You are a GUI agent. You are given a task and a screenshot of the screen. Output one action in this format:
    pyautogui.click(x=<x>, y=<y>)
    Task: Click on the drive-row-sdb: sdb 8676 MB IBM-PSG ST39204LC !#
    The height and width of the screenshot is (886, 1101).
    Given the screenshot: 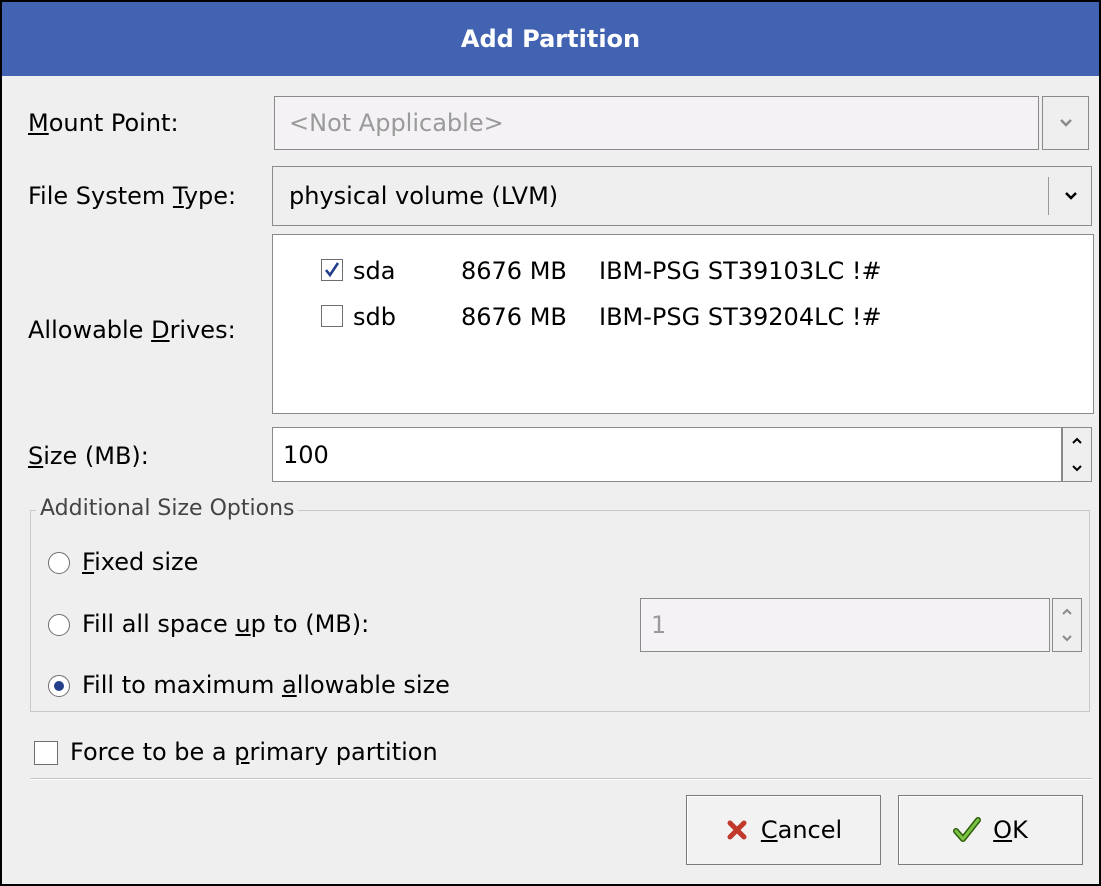 What is the action you would take?
    pyautogui.click(x=683, y=315)
    